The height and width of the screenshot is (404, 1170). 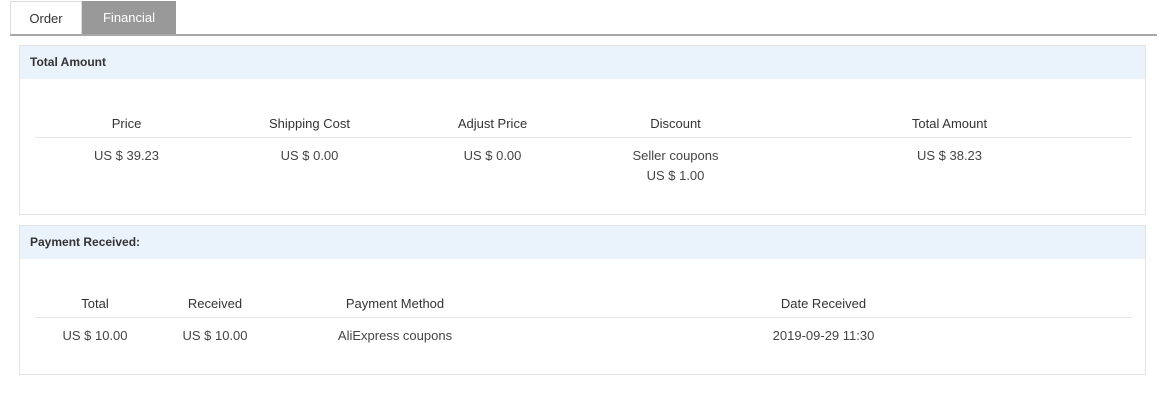 What do you see at coordinates (46, 18) in the screenshot?
I see `tab-order: Order` at bounding box center [46, 18].